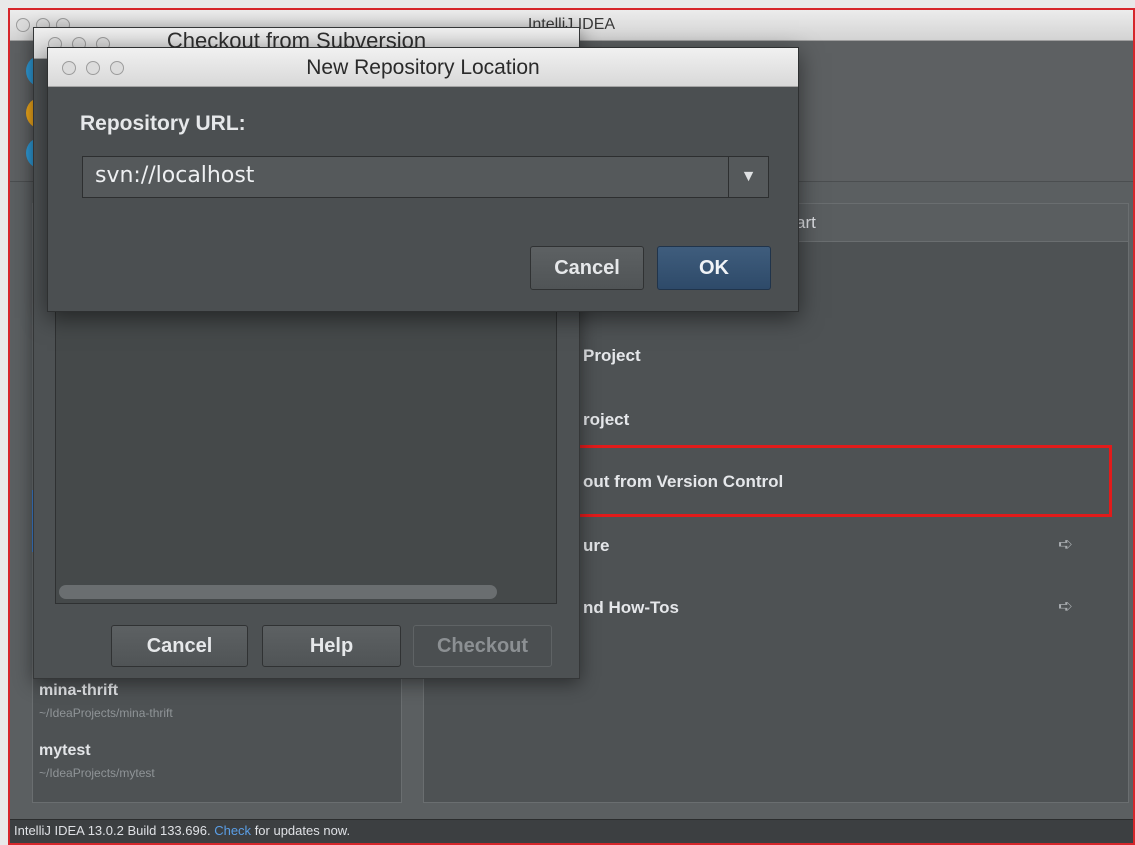 This screenshot has height=845, width=1135. What do you see at coordinates (278, 592) in the screenshot?
I see `horizontal-scrollbar` at bounding box center [278, 592].